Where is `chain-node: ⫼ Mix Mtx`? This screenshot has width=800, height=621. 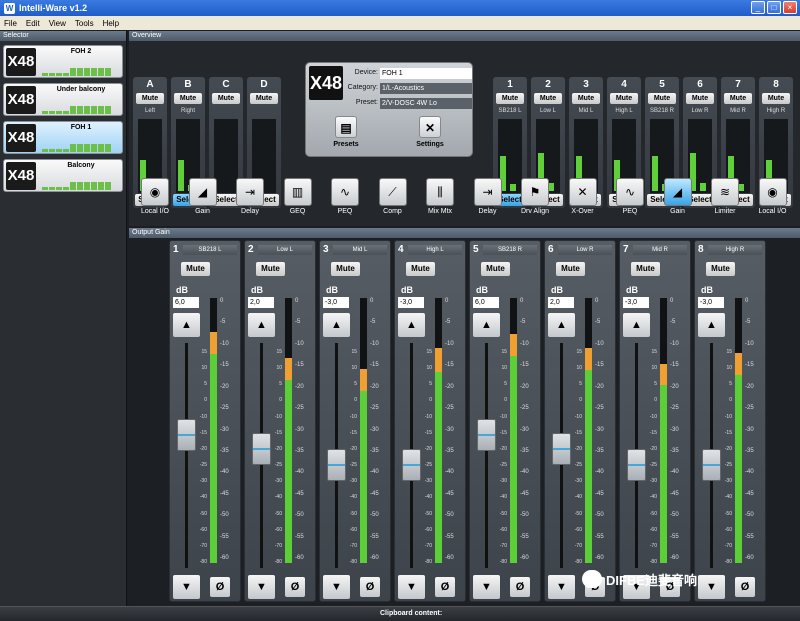 chain-node: ⫼ Mix Mtx is located at coordinates (440, 196).